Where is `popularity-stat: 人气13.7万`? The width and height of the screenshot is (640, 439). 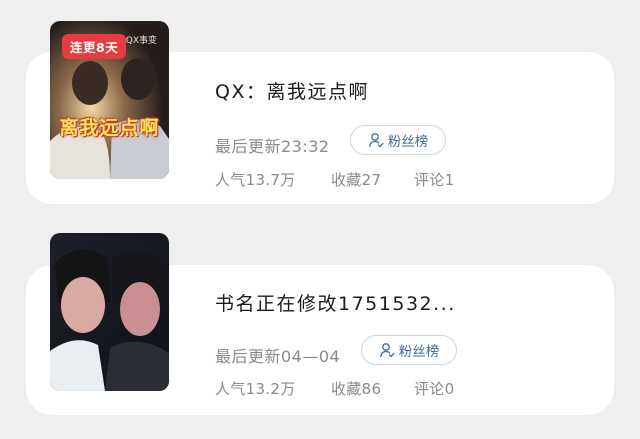 popularity-stat: 人气13.7万 is located at coordinates (255, 180).